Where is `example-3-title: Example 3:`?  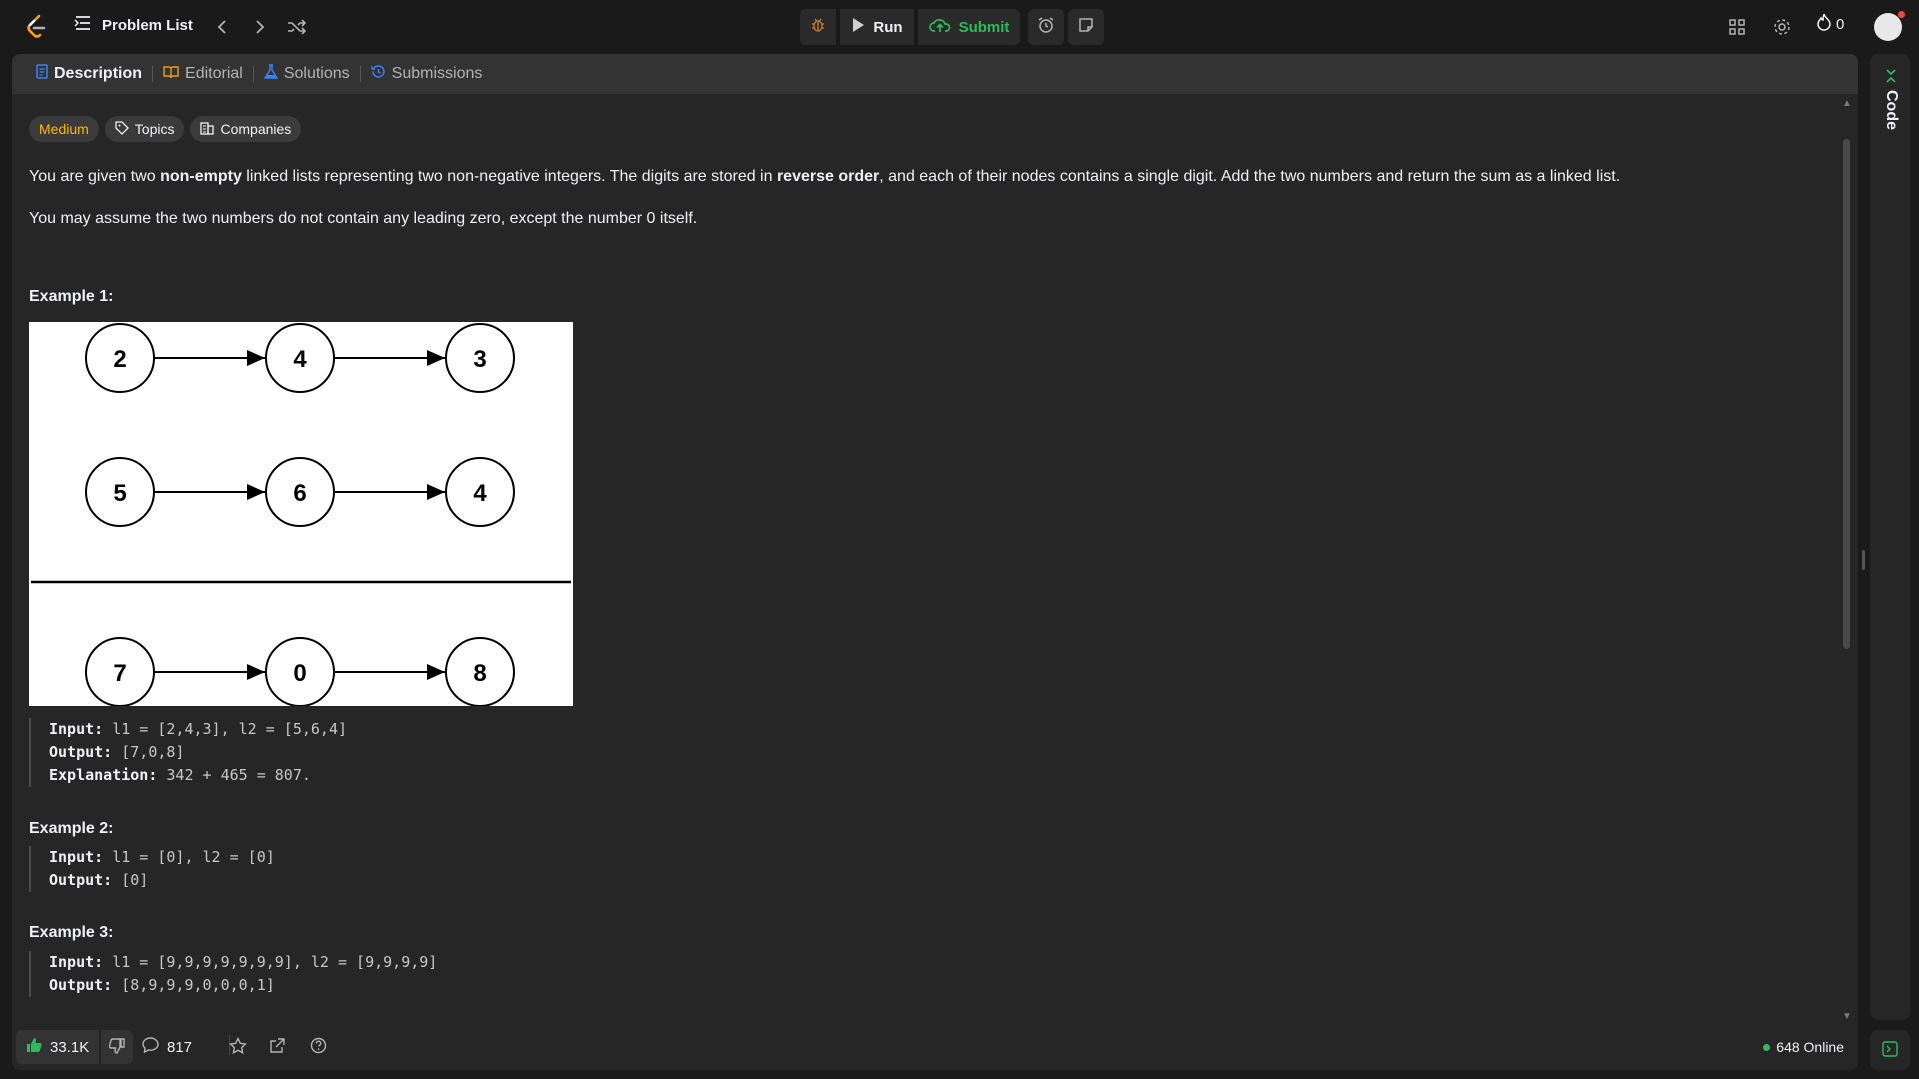
example-3-title: Example 3: is located at coordinates (71, 932).